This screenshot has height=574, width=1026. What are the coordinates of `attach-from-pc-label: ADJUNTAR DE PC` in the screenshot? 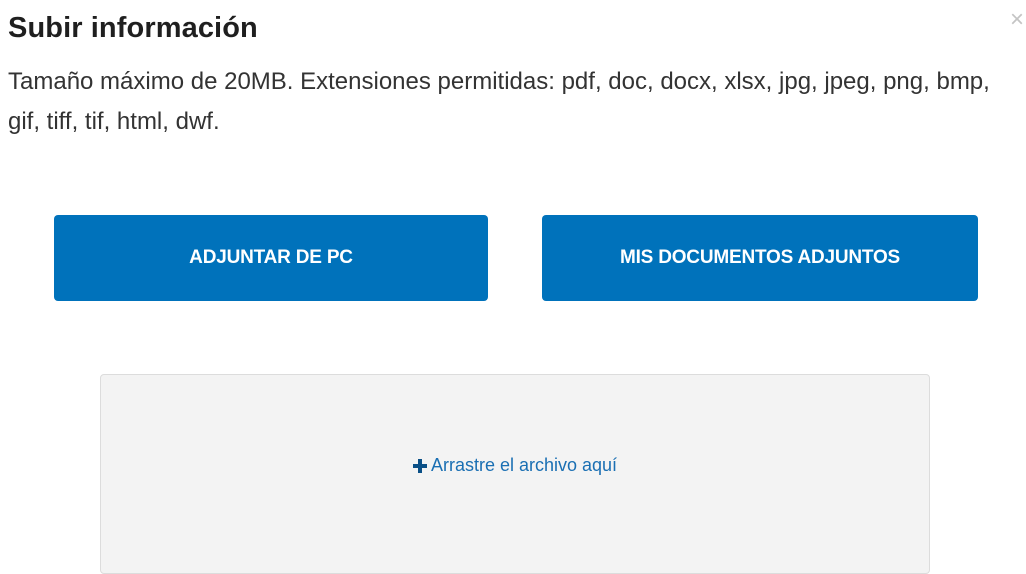 It's located at (271, 257).